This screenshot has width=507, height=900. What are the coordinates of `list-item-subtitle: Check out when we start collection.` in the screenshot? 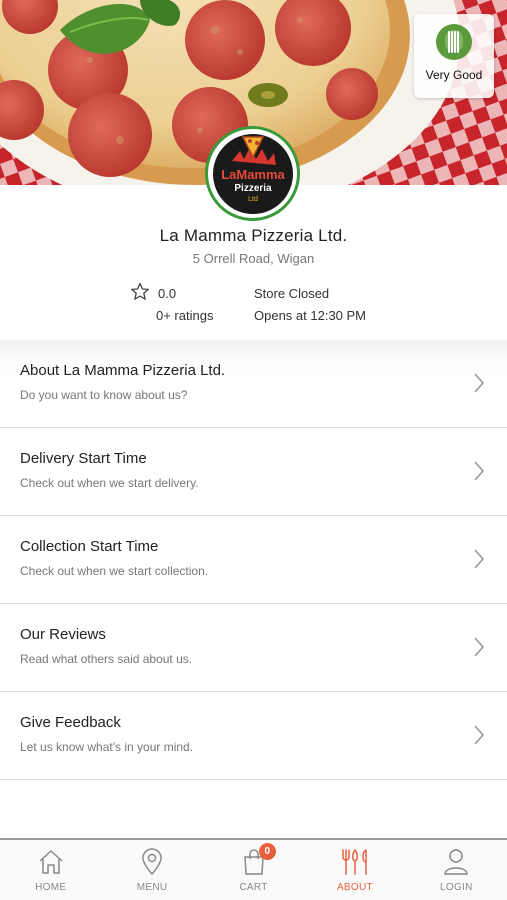 It's located at (114, 571).